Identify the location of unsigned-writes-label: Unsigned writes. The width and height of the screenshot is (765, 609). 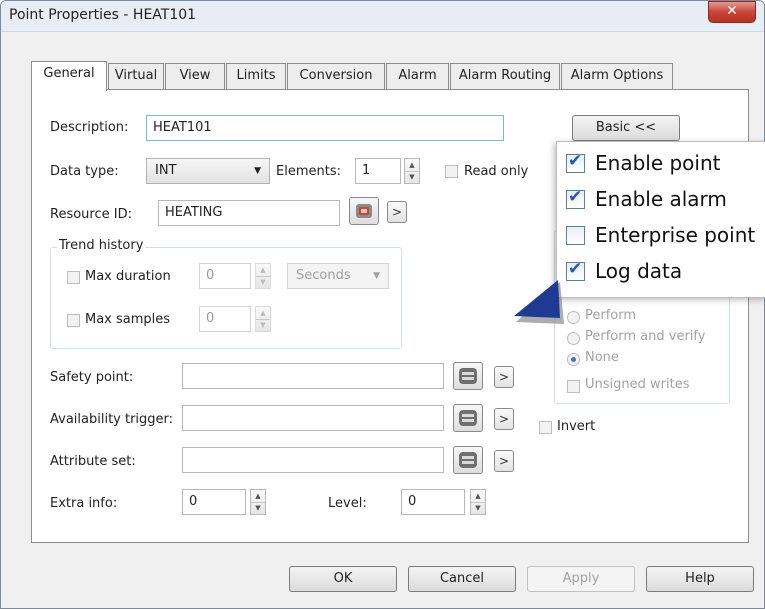
(637, 384).